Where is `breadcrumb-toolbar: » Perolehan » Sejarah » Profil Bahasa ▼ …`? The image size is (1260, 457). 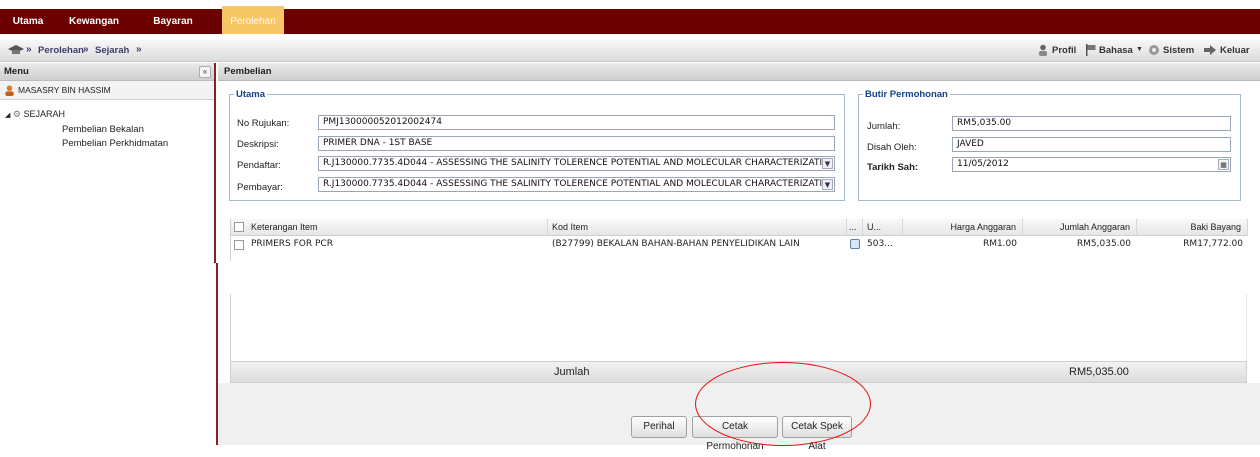 breadcrumb-toolbar: » Perolehan » Sejarah » Profil Bahasa ▼ … is located at coordinates (630, 51).